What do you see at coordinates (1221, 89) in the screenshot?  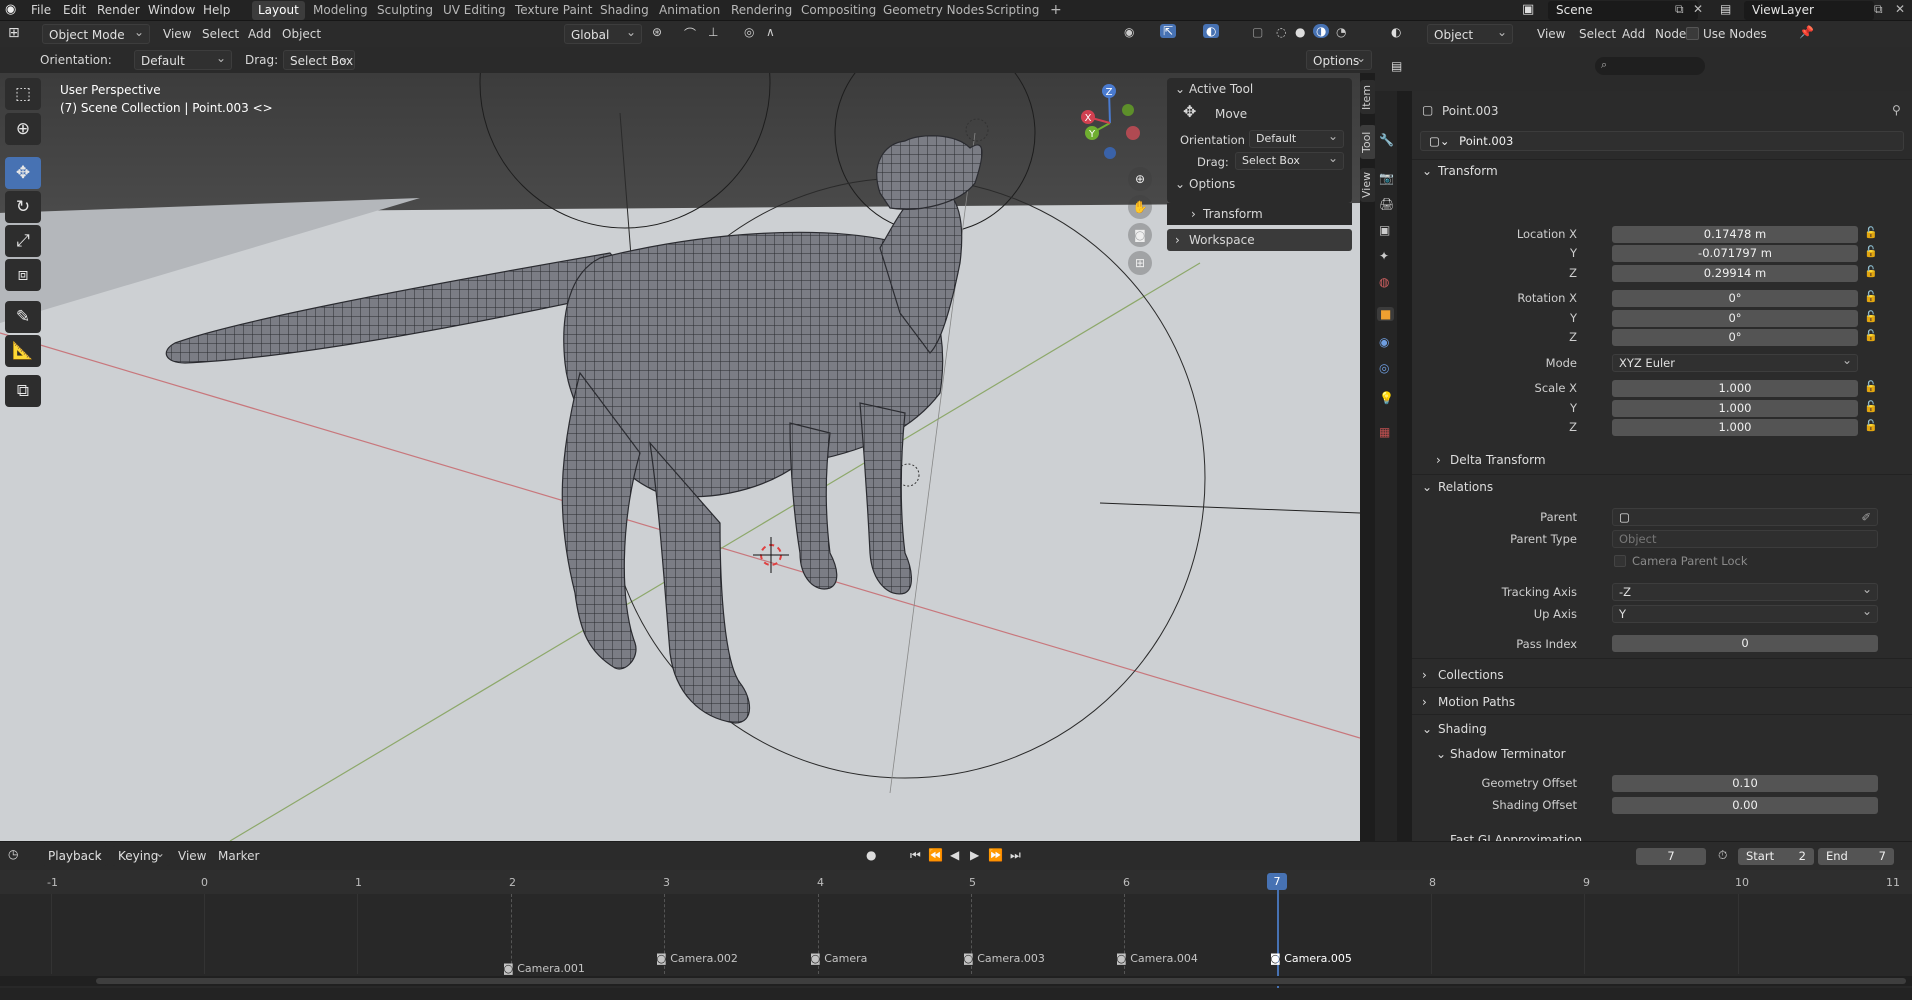 I see `active-tool-title: Active Tool` at bounding box center [1221, 89].